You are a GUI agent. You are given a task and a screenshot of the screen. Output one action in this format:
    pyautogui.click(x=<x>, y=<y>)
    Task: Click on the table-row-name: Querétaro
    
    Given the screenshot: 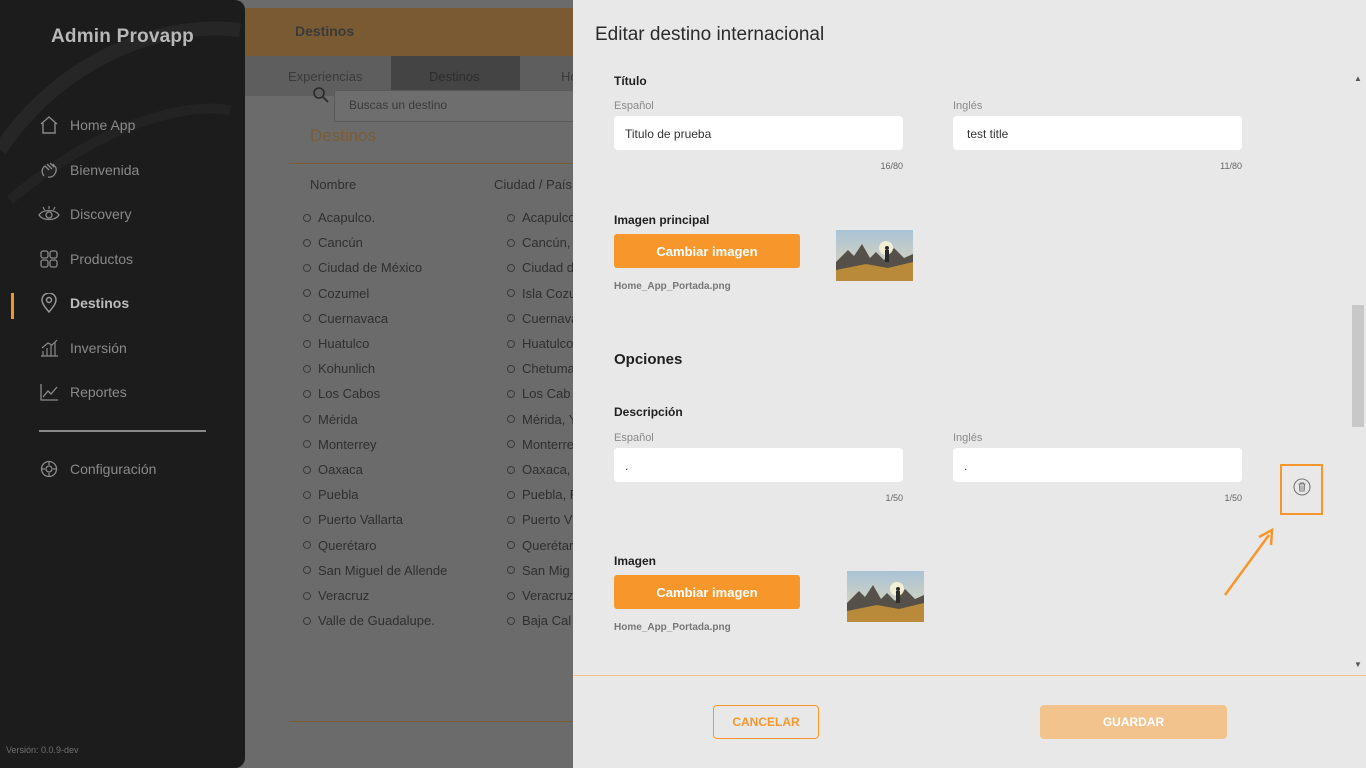 What is the action you would take?
    pyautogui.click(x=340, y=545)
    